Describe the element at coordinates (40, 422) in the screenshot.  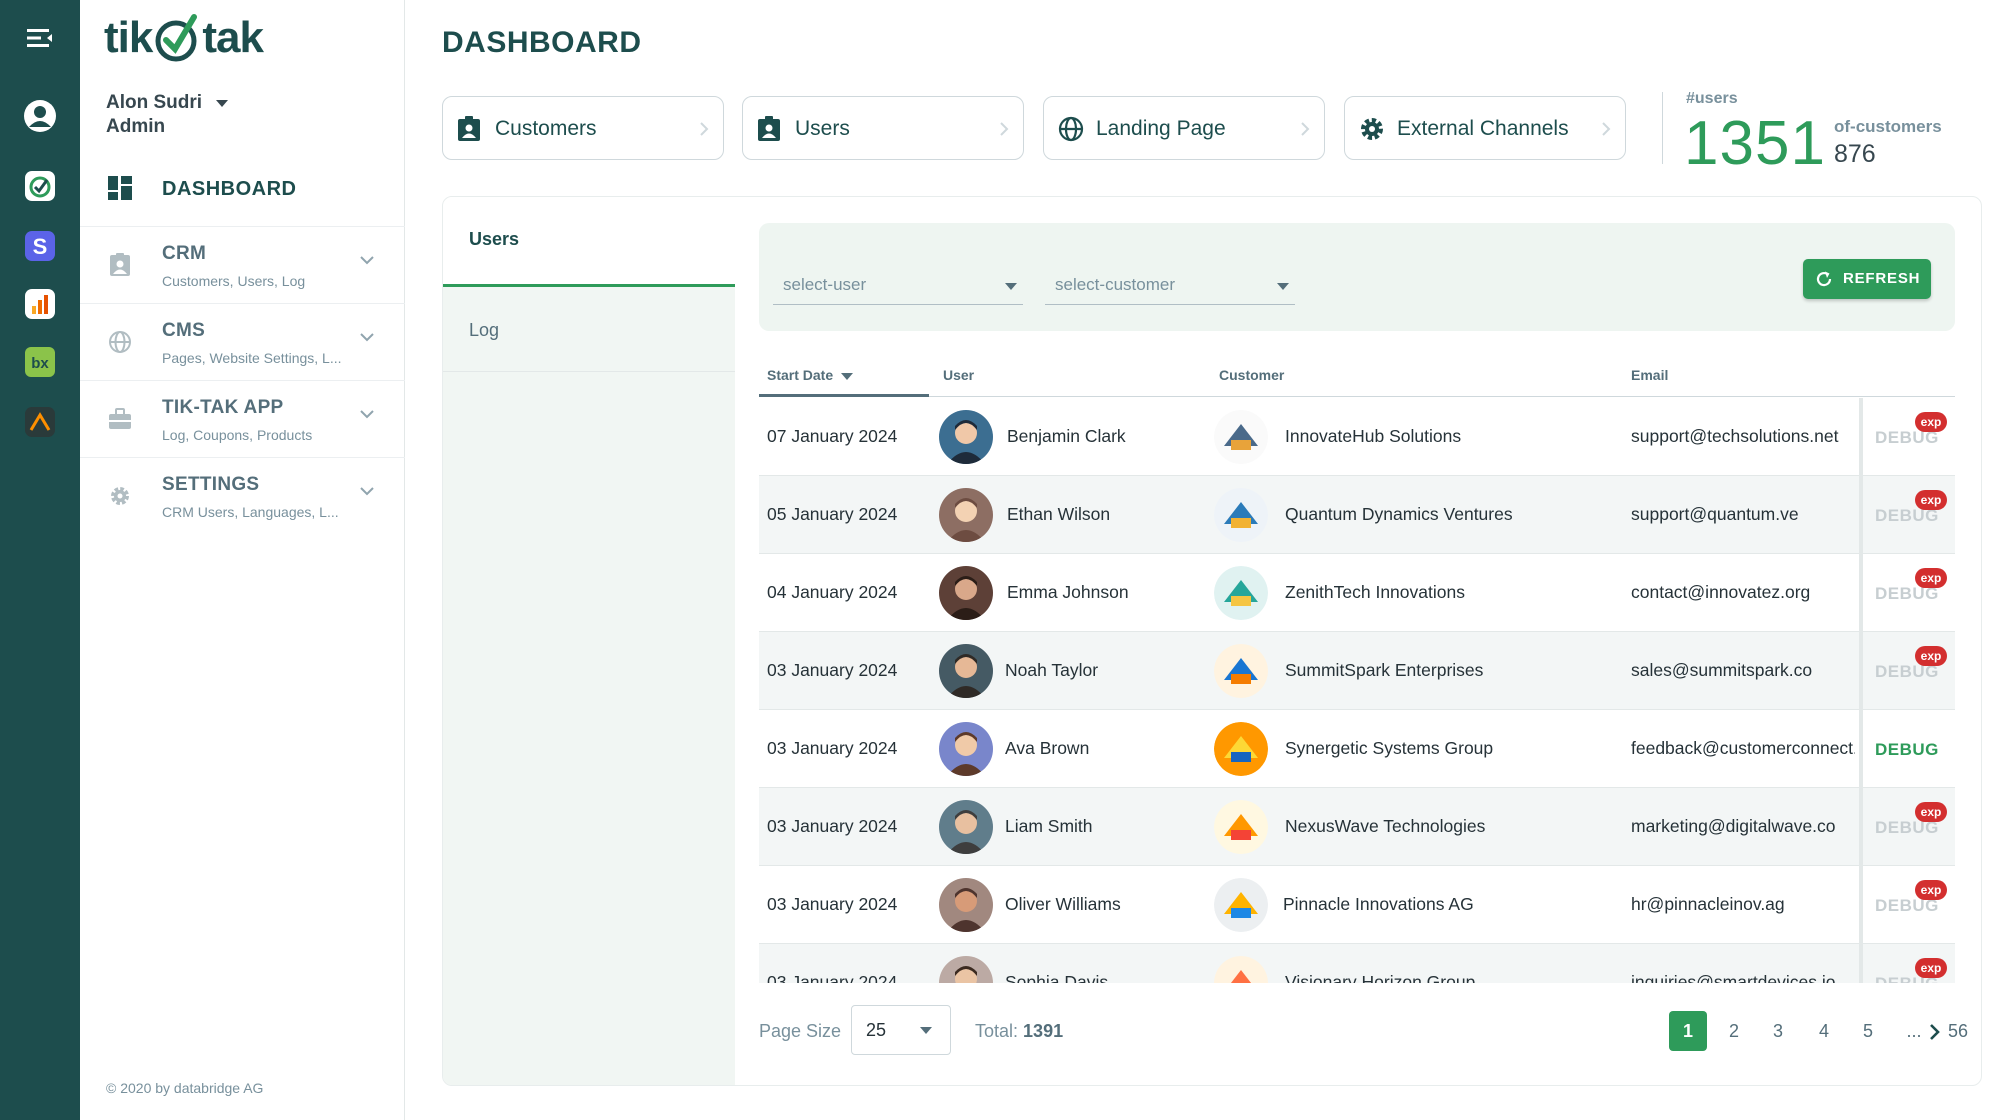
I see `mountain-app-icon` at that location.